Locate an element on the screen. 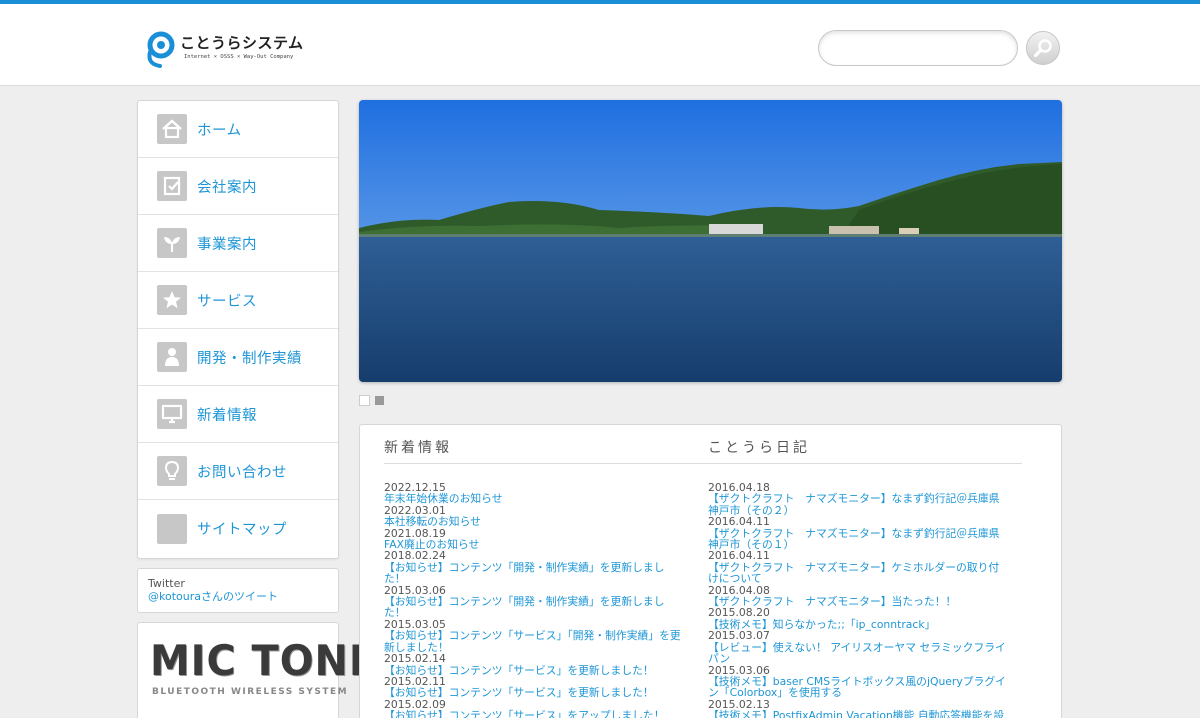 The height and width of the screenshot is (718, 1200). news-title: 新着情報 is located at coordinates (418, 448).